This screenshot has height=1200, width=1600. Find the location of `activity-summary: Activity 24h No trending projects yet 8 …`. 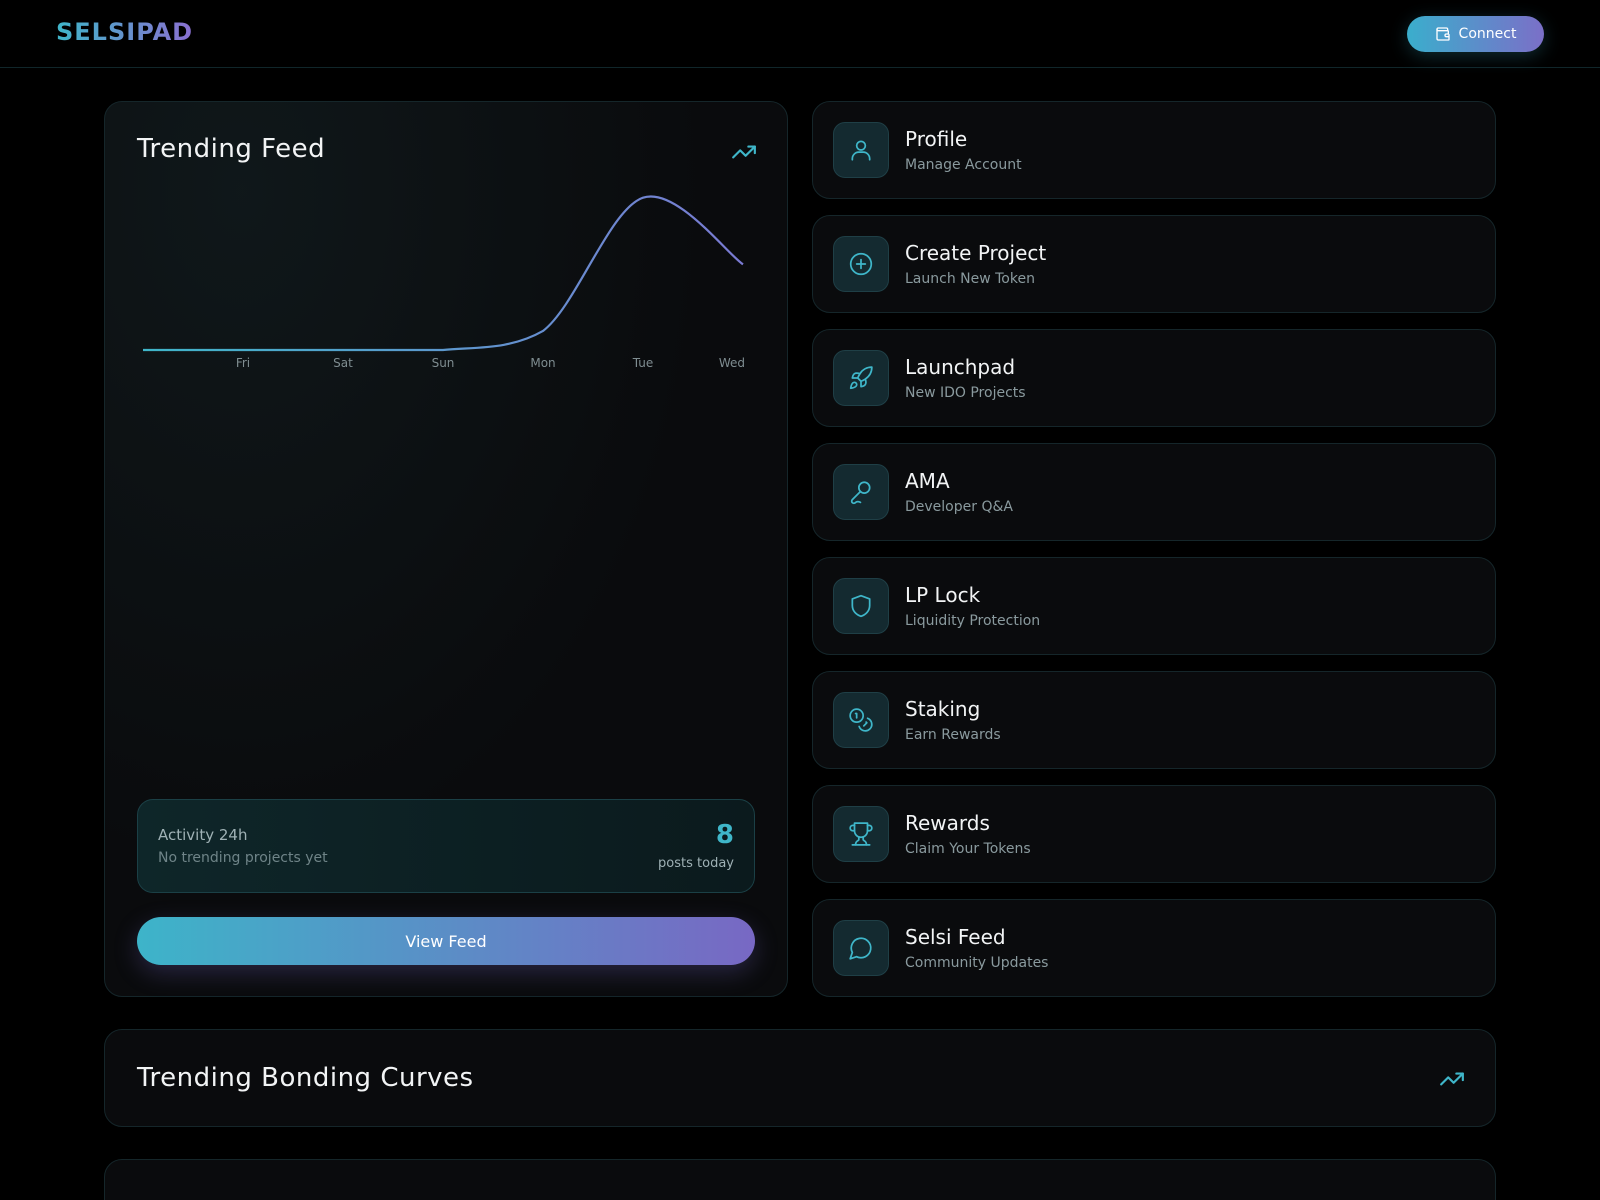

activity-summary: Activity 24h No trending projects yet 8 … is located at coordinates (446, 846).